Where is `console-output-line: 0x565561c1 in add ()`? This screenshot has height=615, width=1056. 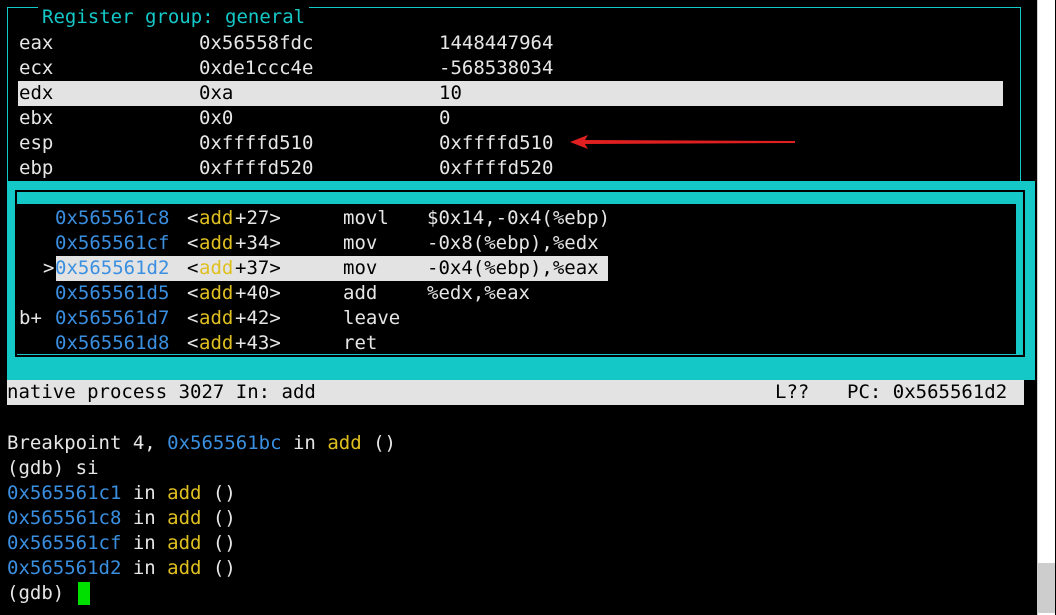 console-output-line: 0x565561c1 in add () is located at coordinates (121, 493).